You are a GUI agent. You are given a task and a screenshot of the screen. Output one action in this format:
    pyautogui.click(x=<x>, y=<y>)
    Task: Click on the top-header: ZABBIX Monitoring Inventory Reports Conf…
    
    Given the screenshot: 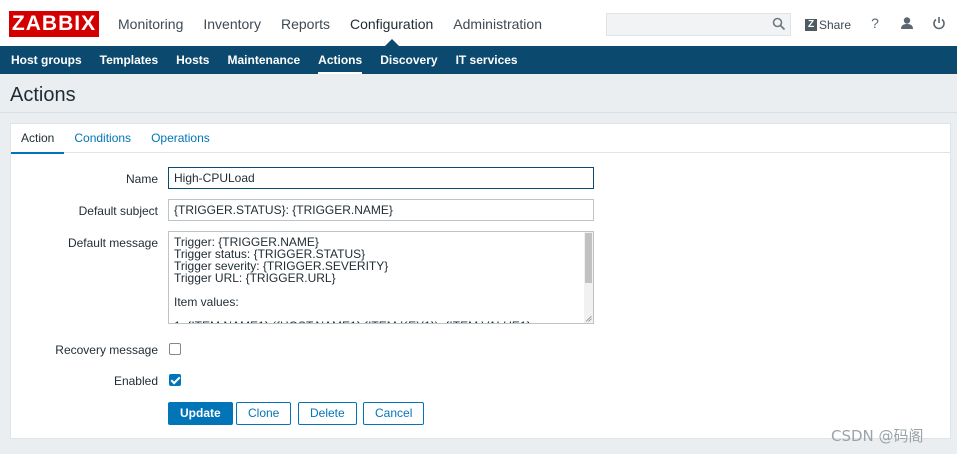 What is the action you would take?
    pyautogui.click(x=478, y=23)
    